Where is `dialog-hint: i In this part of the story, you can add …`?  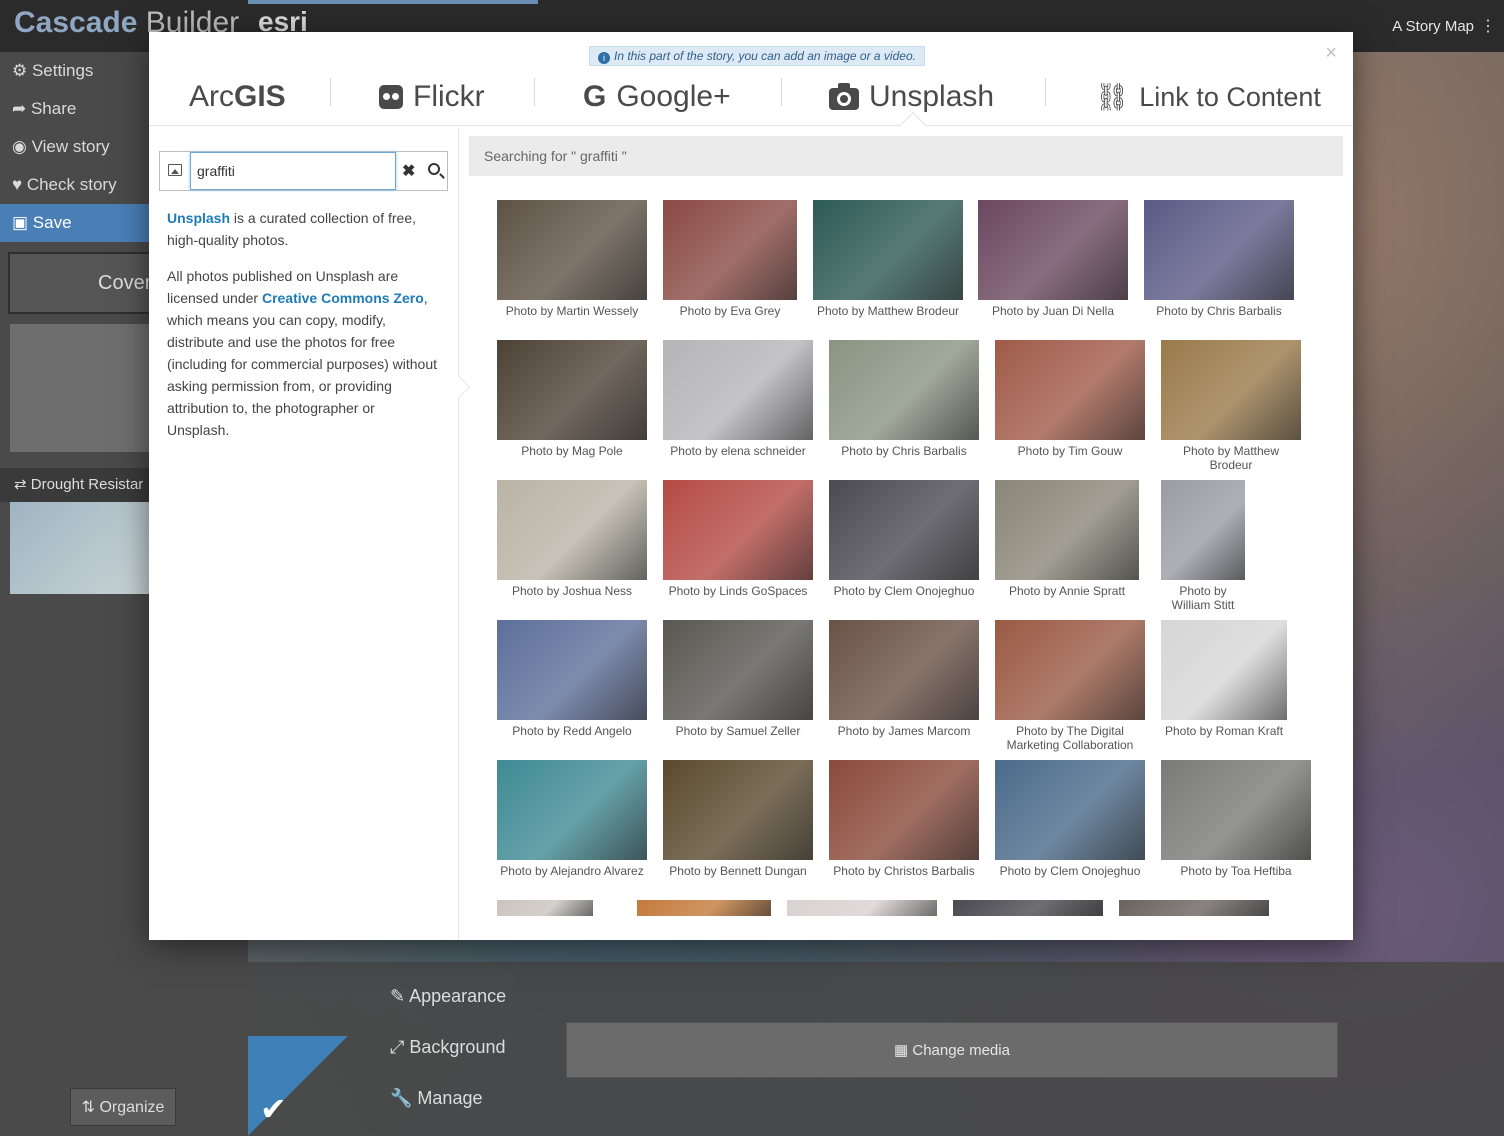
dialog-hint: i In this part of the story, you can add … is located at coordinates (757, 56).